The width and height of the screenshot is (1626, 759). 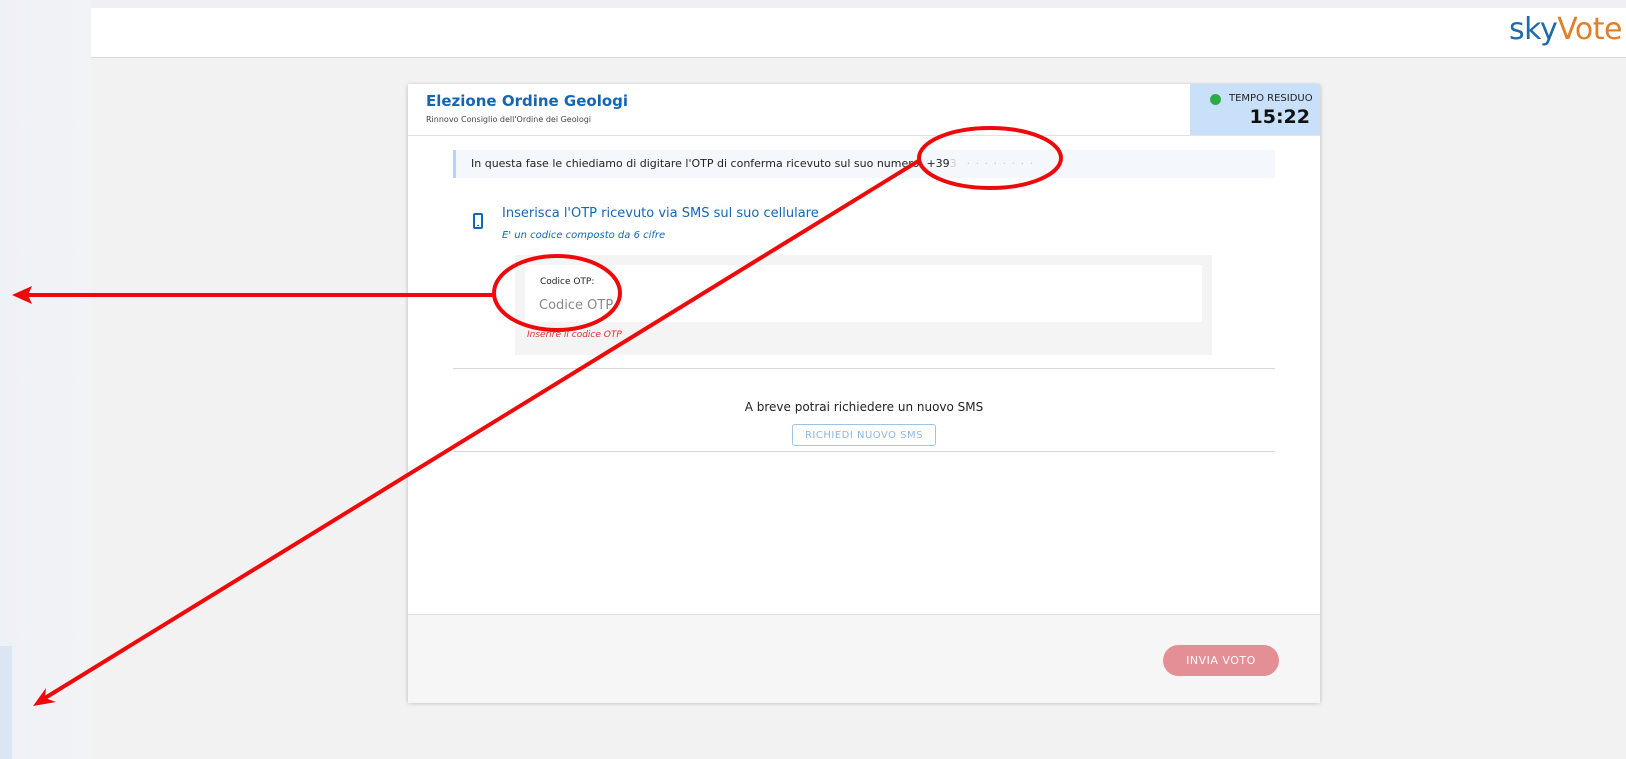 I want to click on request-new-sms-button: RICHIEDI NUOVO SMS, so click(x=864, y=435).